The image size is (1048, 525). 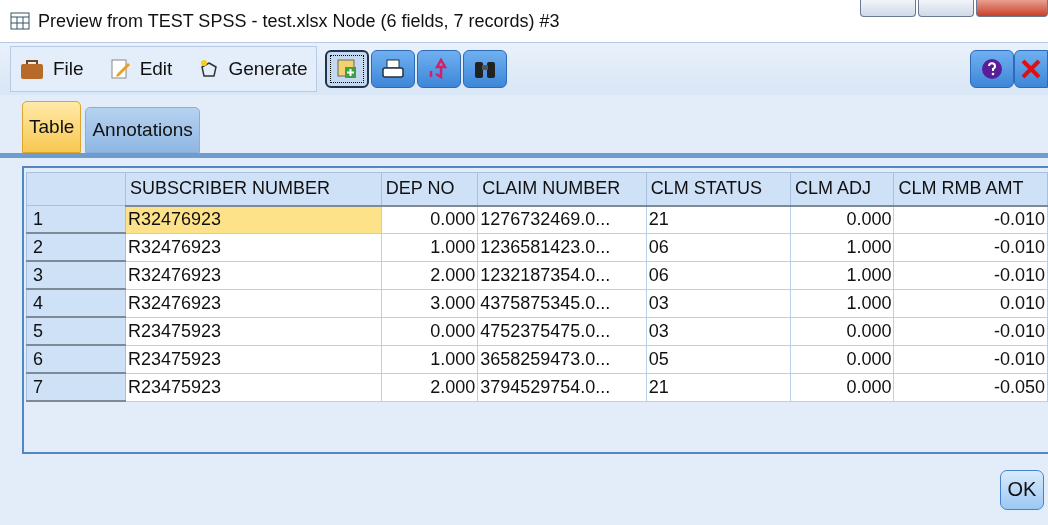 What do you see at coordinates (20, 21) in the screenshot?
I see `table-window-icon` at bounding box center [20, 21].